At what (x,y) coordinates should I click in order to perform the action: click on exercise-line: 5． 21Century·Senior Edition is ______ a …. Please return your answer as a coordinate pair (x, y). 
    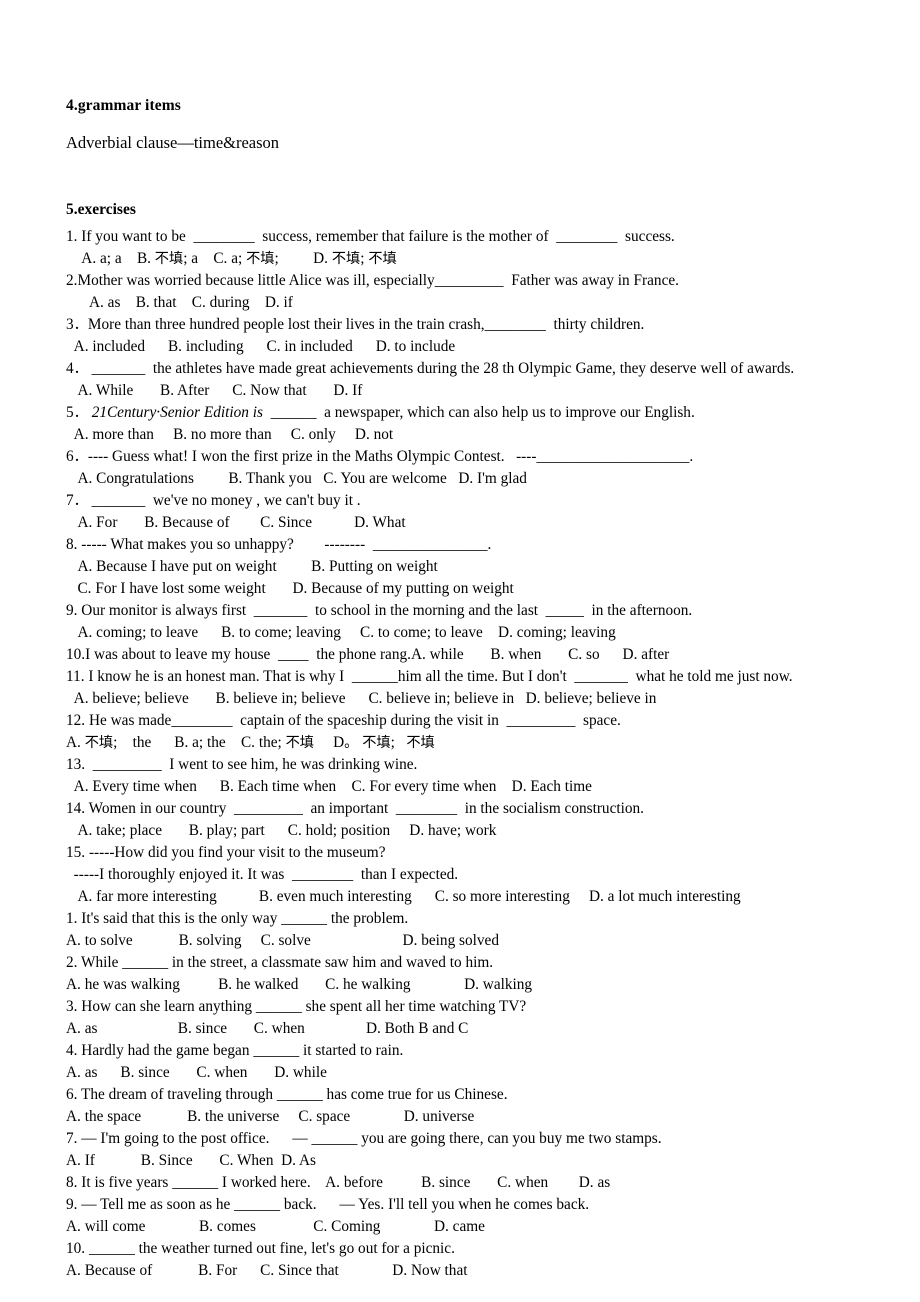
    Looking at the image, I should click on (380, 412).